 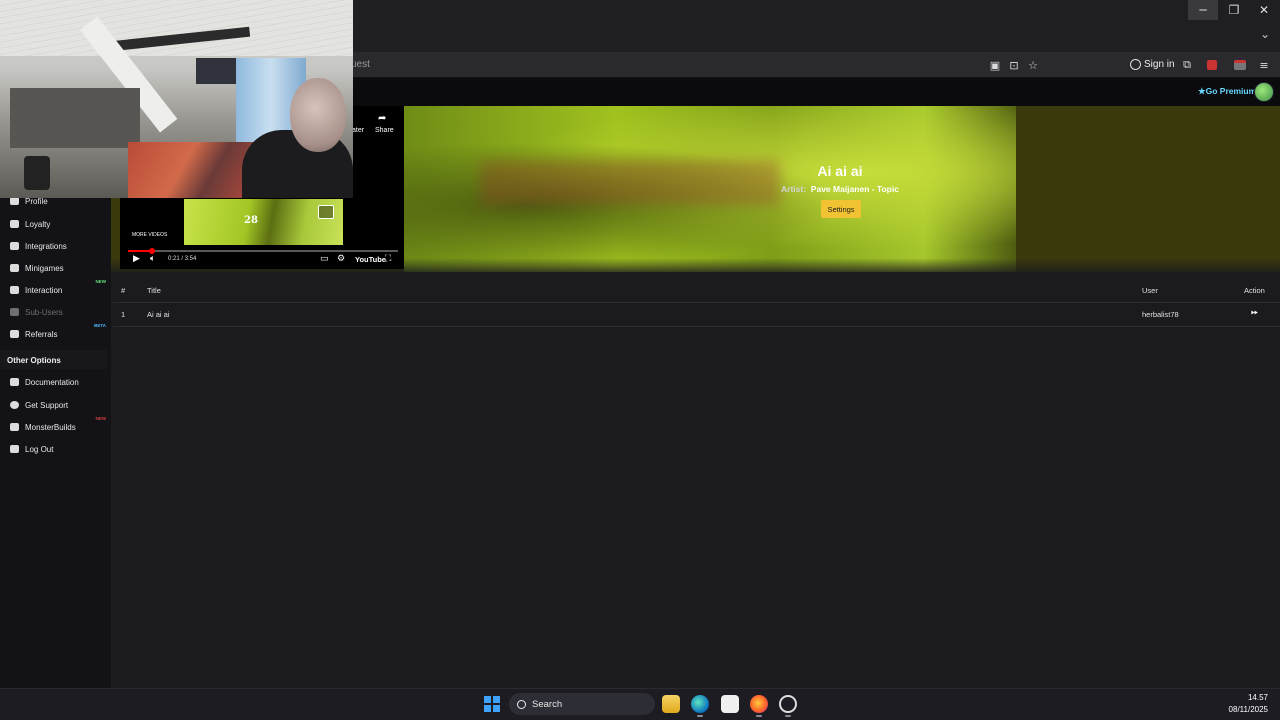 I want to click on sidebar-item-label: Referrals, so click(x=41, y=334).